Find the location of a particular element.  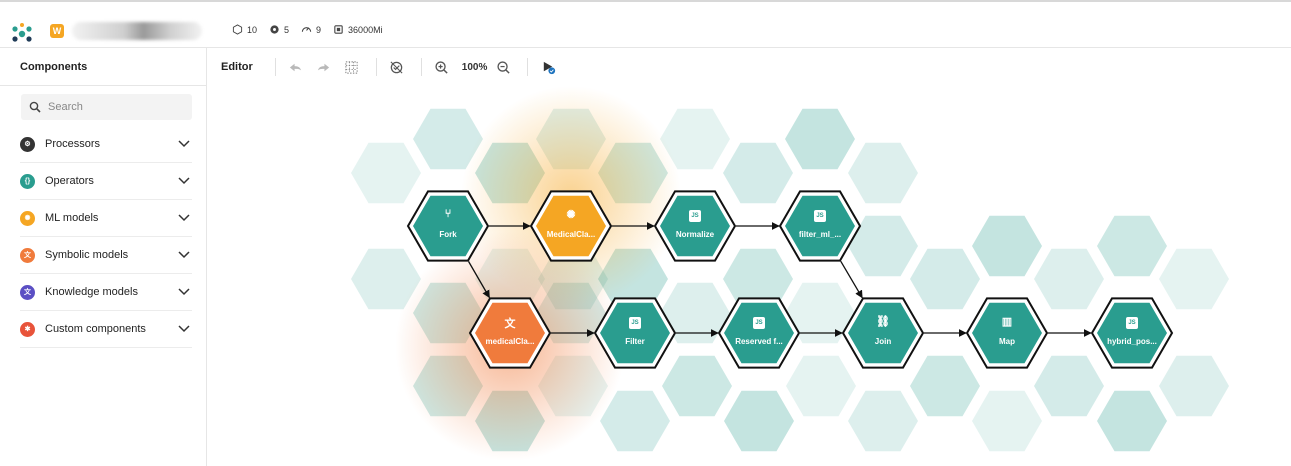

category-custom-components: ✱ Custom components is located at coordinates (106, 329).